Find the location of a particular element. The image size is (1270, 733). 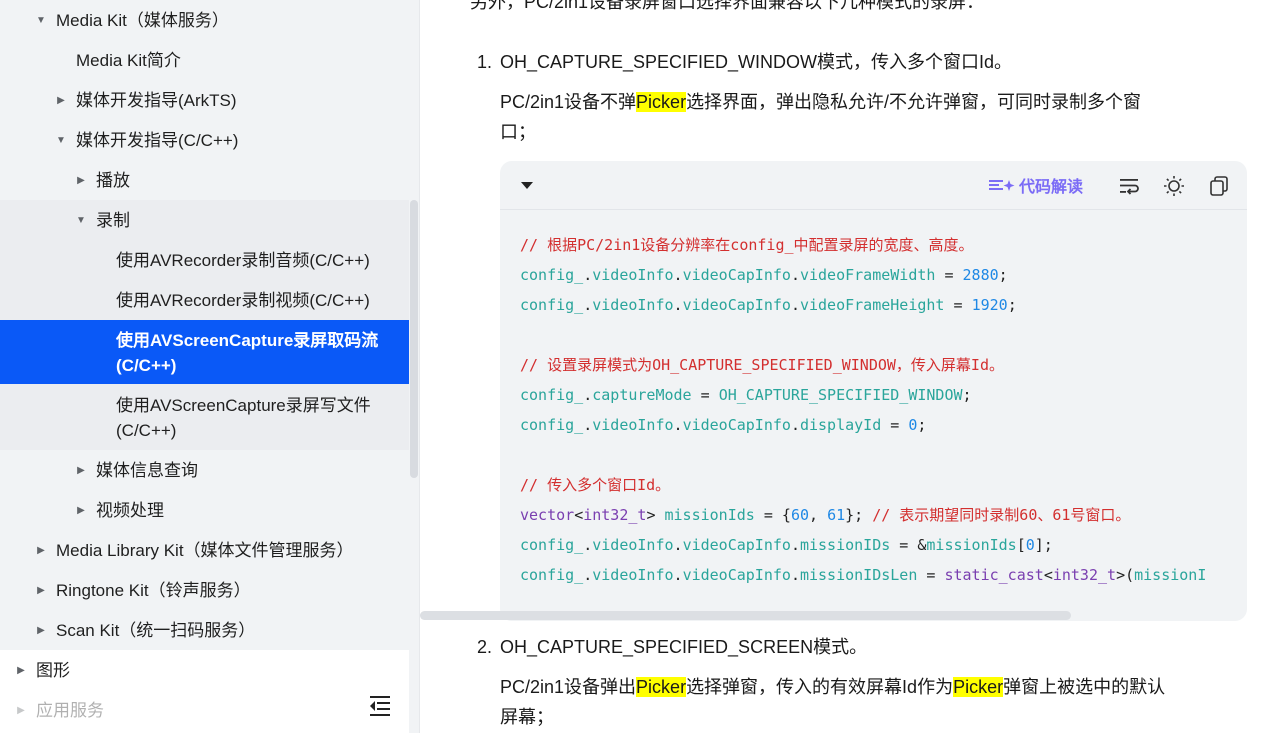

item1-title: OH_CAPTURE_SPECIFIED_WINDOW模式，传入多个窗口Id。 is located at coordinates (756, 62).